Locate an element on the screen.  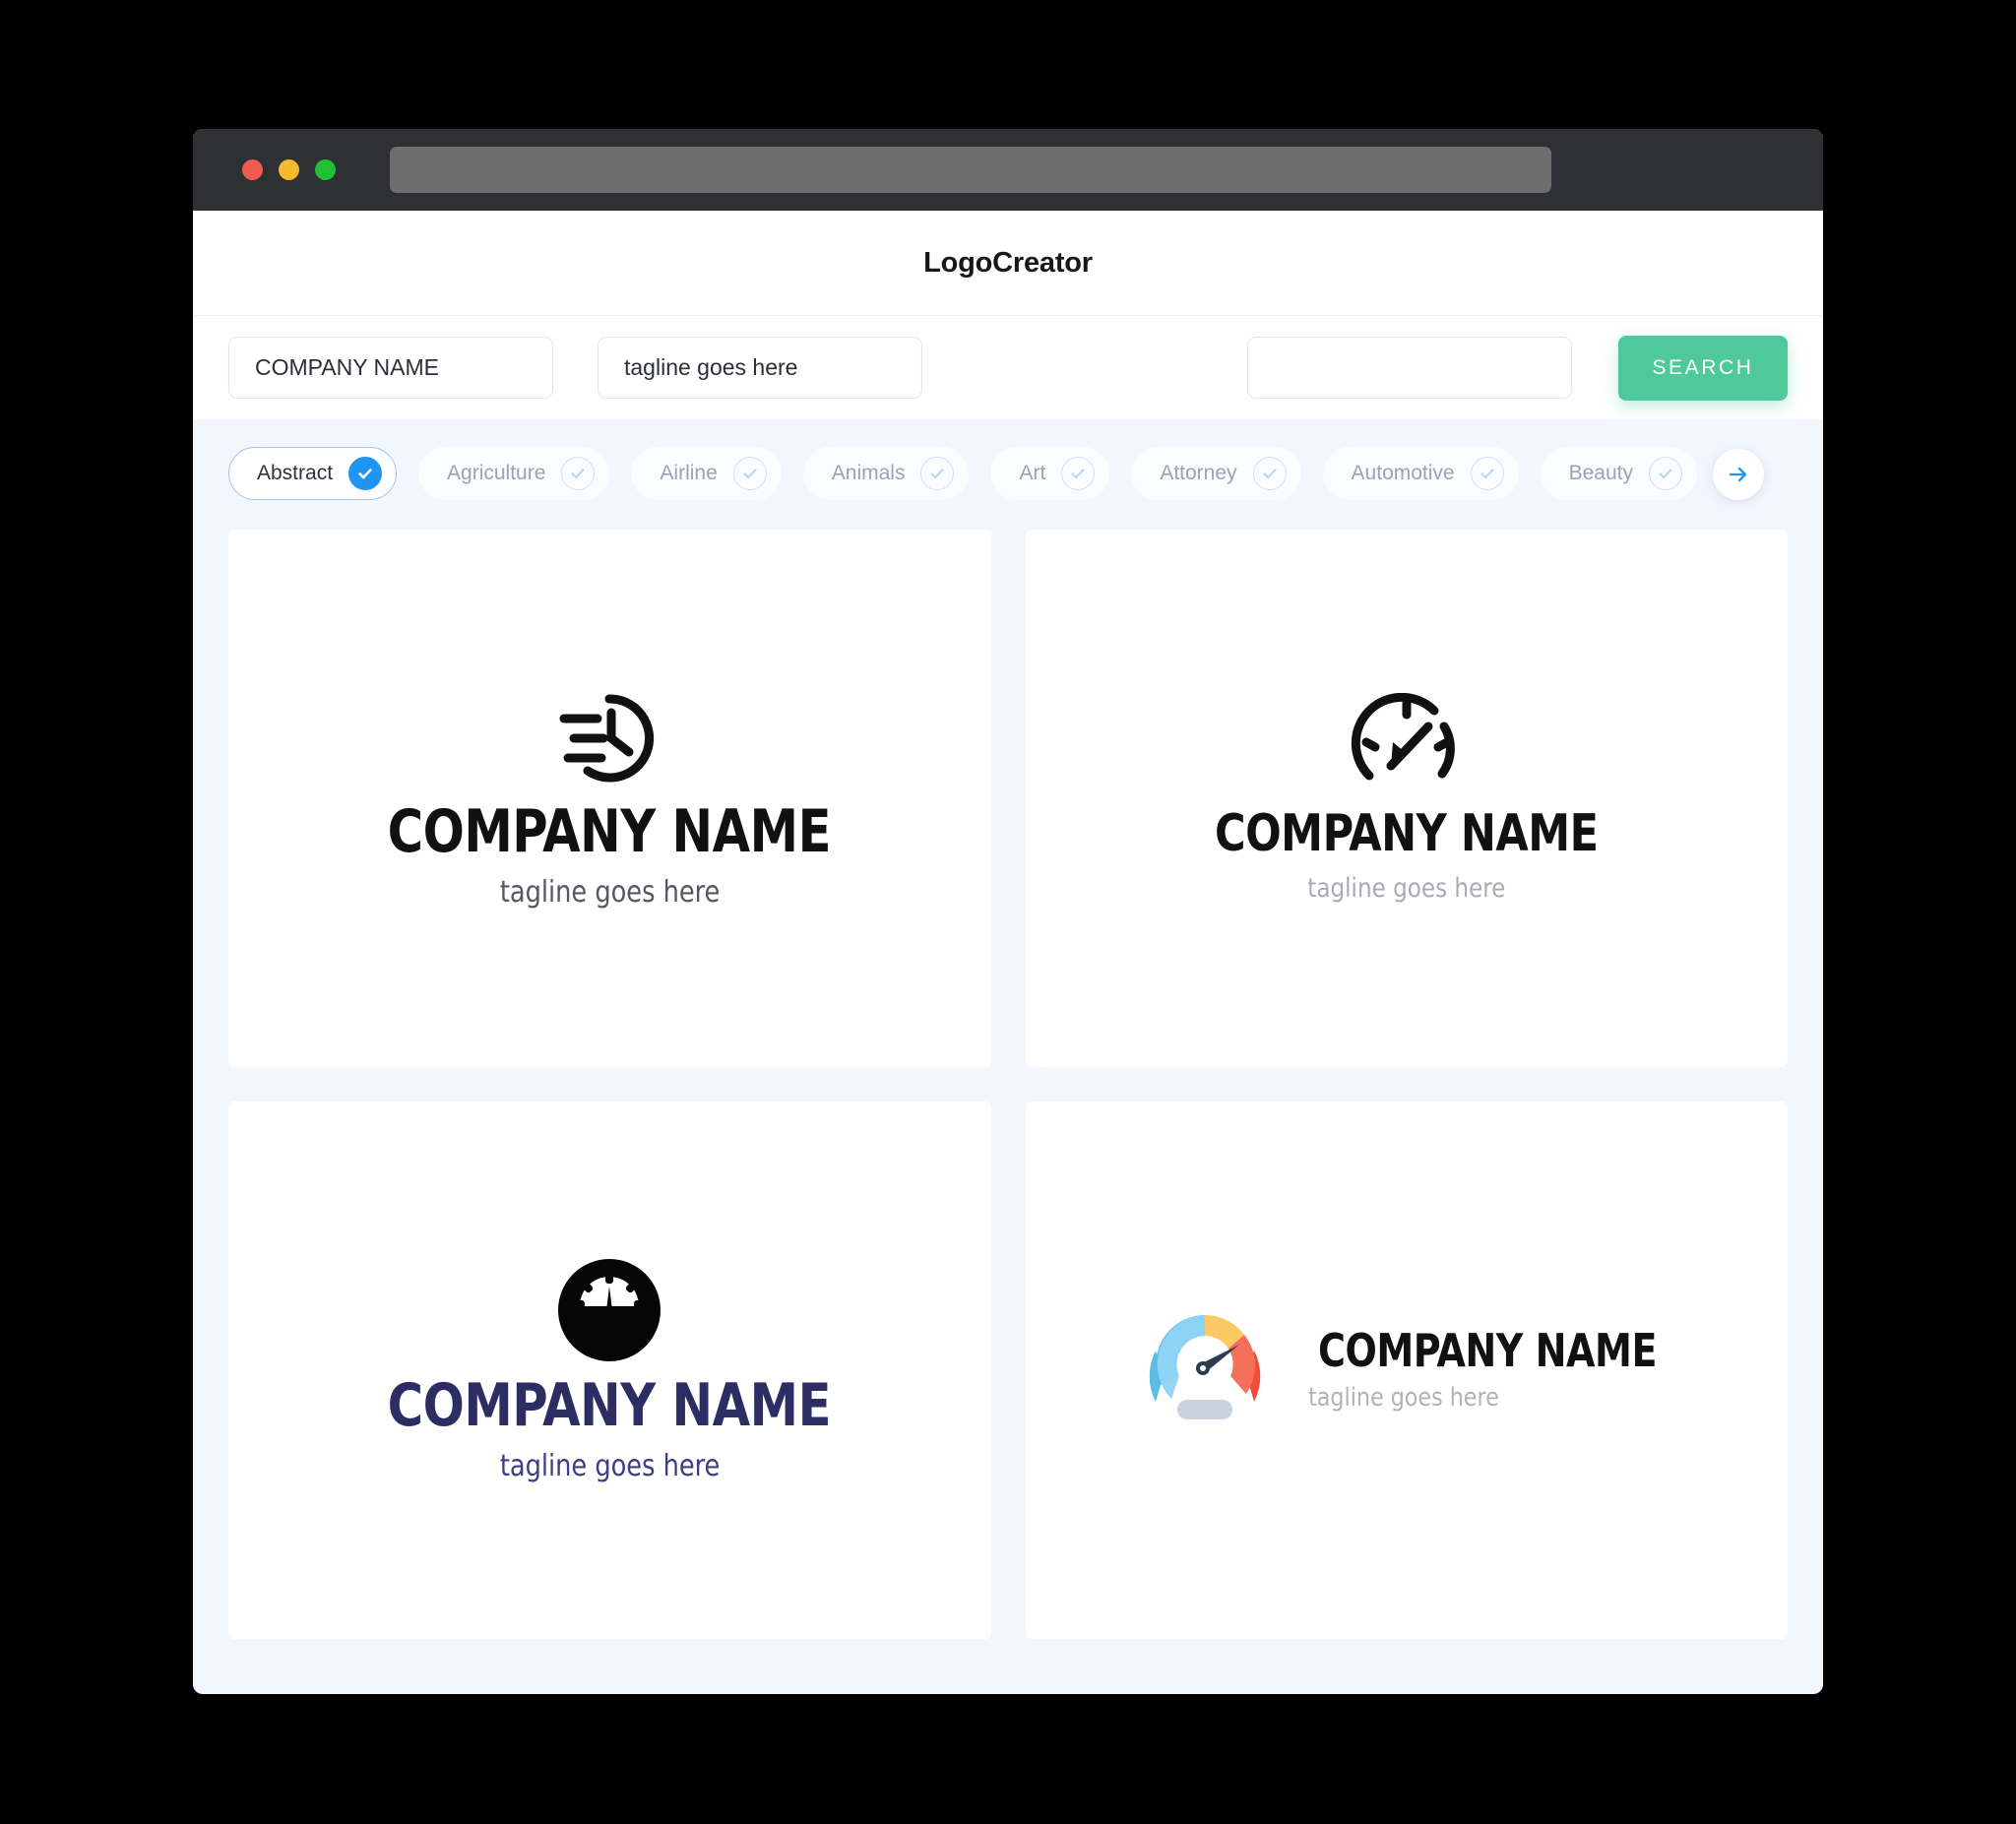
category-chip-abstract: Abstract is located at coordinates (313, 473).